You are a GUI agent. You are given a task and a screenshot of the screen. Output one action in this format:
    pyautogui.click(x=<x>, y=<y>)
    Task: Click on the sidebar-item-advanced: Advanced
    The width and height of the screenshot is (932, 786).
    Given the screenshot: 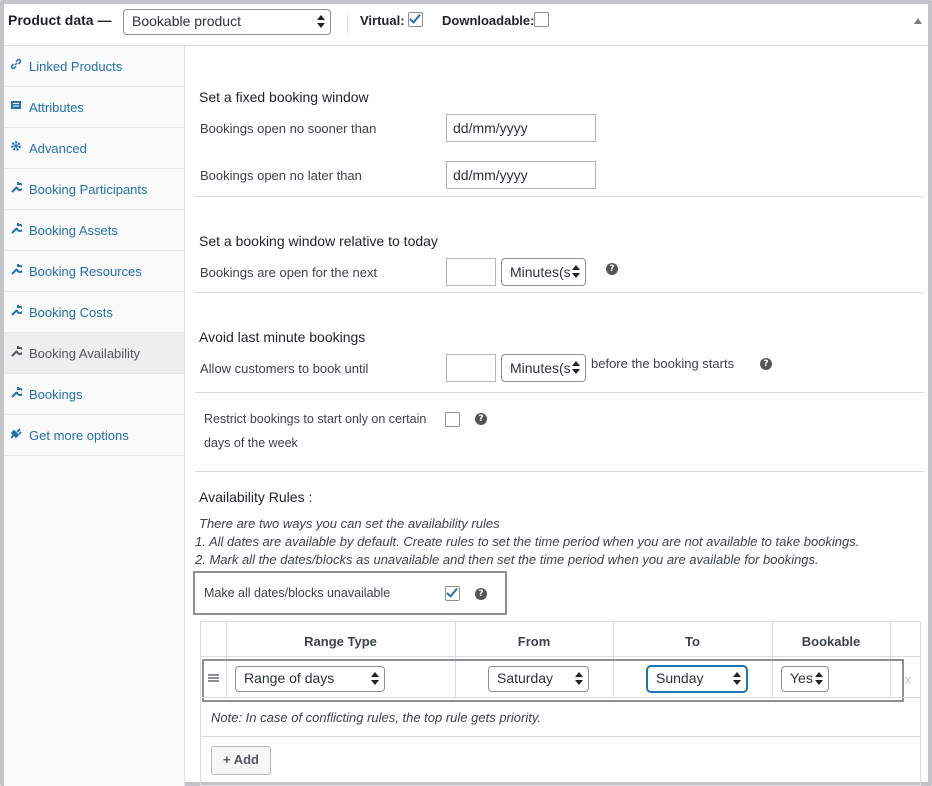 What is the action you would take?
    pyautogui.click(x=94, y=148)
    